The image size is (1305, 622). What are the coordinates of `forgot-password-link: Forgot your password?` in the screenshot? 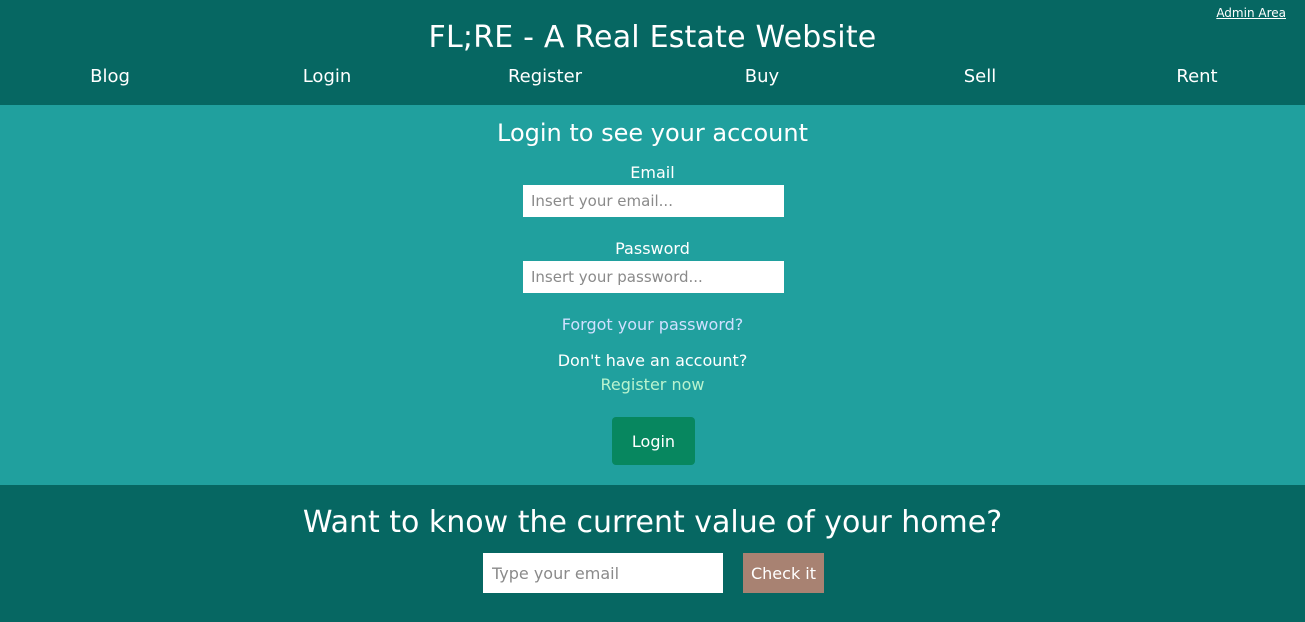 It's located at (652, 324).